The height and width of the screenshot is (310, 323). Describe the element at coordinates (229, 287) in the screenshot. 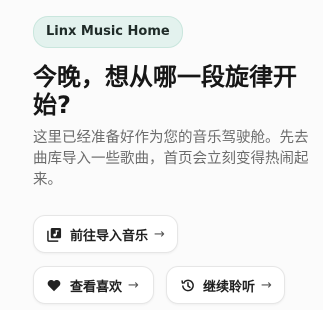

I see `continue-listening-label: 继续聆听` at that location.